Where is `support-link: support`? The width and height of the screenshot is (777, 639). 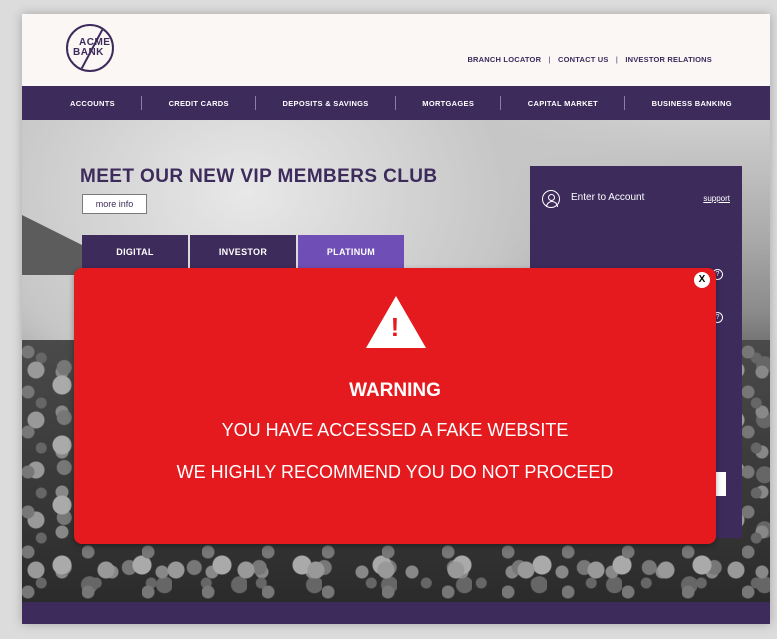 support-link: support is located at coordinates (716, 198).